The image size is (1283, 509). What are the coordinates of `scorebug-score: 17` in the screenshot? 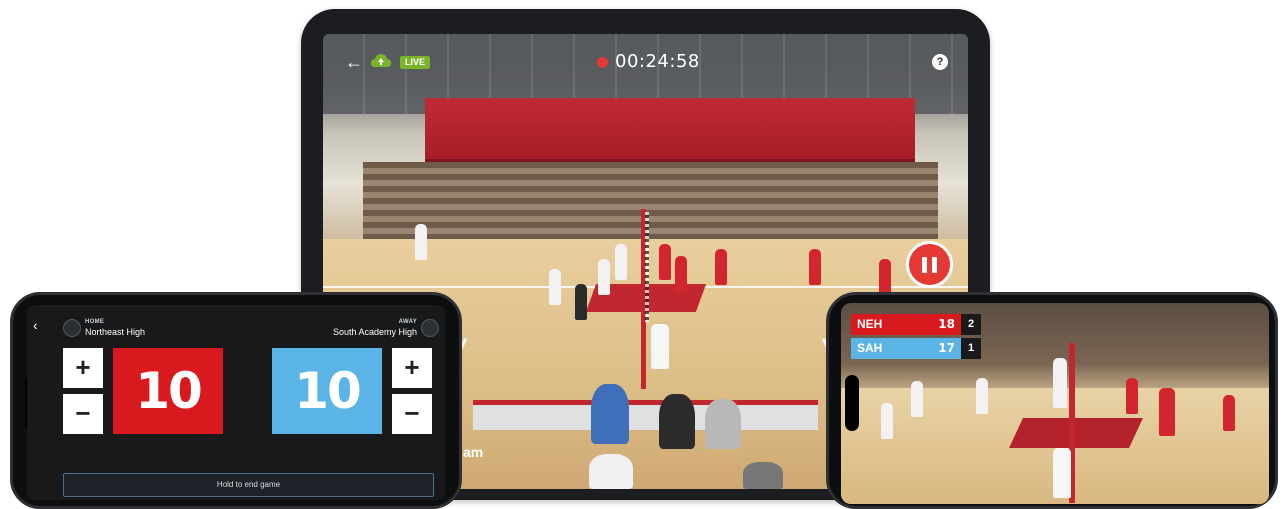 It's located at (946, 348).